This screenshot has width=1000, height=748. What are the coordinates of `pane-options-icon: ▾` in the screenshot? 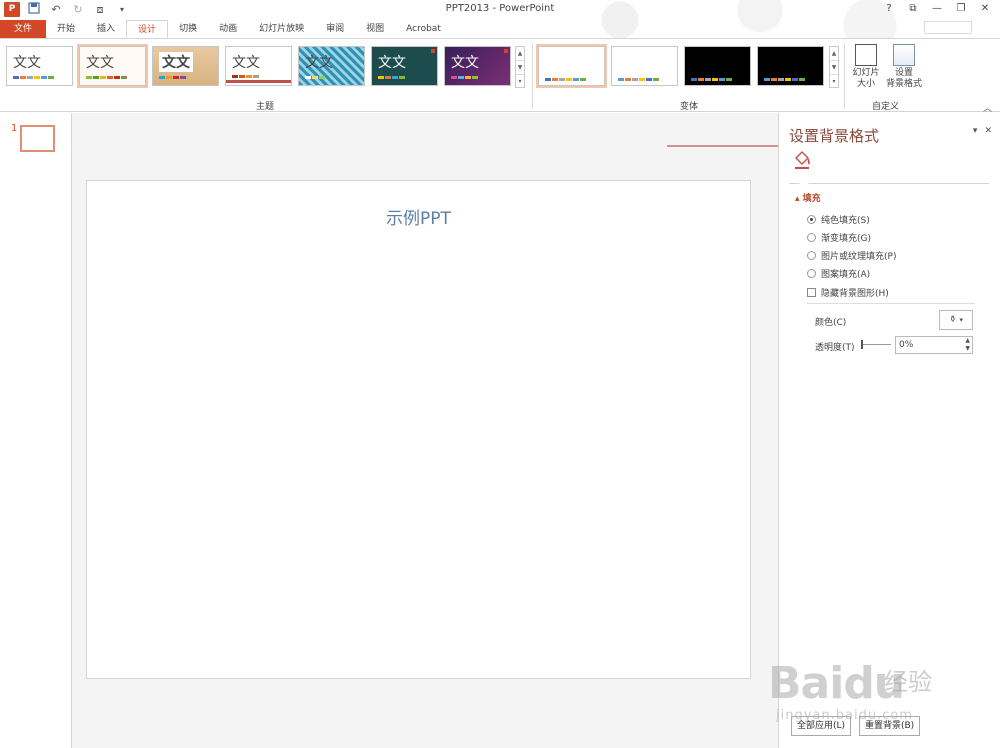 It's located at (975, 131).